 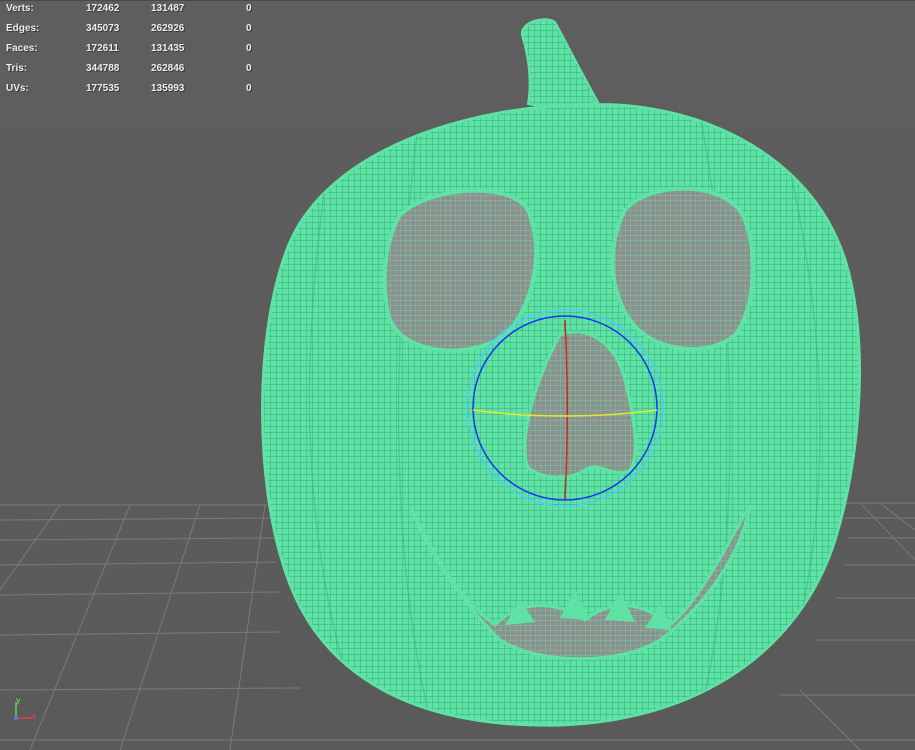 What do you see at coordinates (168, 48) in the screenshot?
I see `hud-selected: 131435` at bounding box center [168, 48].